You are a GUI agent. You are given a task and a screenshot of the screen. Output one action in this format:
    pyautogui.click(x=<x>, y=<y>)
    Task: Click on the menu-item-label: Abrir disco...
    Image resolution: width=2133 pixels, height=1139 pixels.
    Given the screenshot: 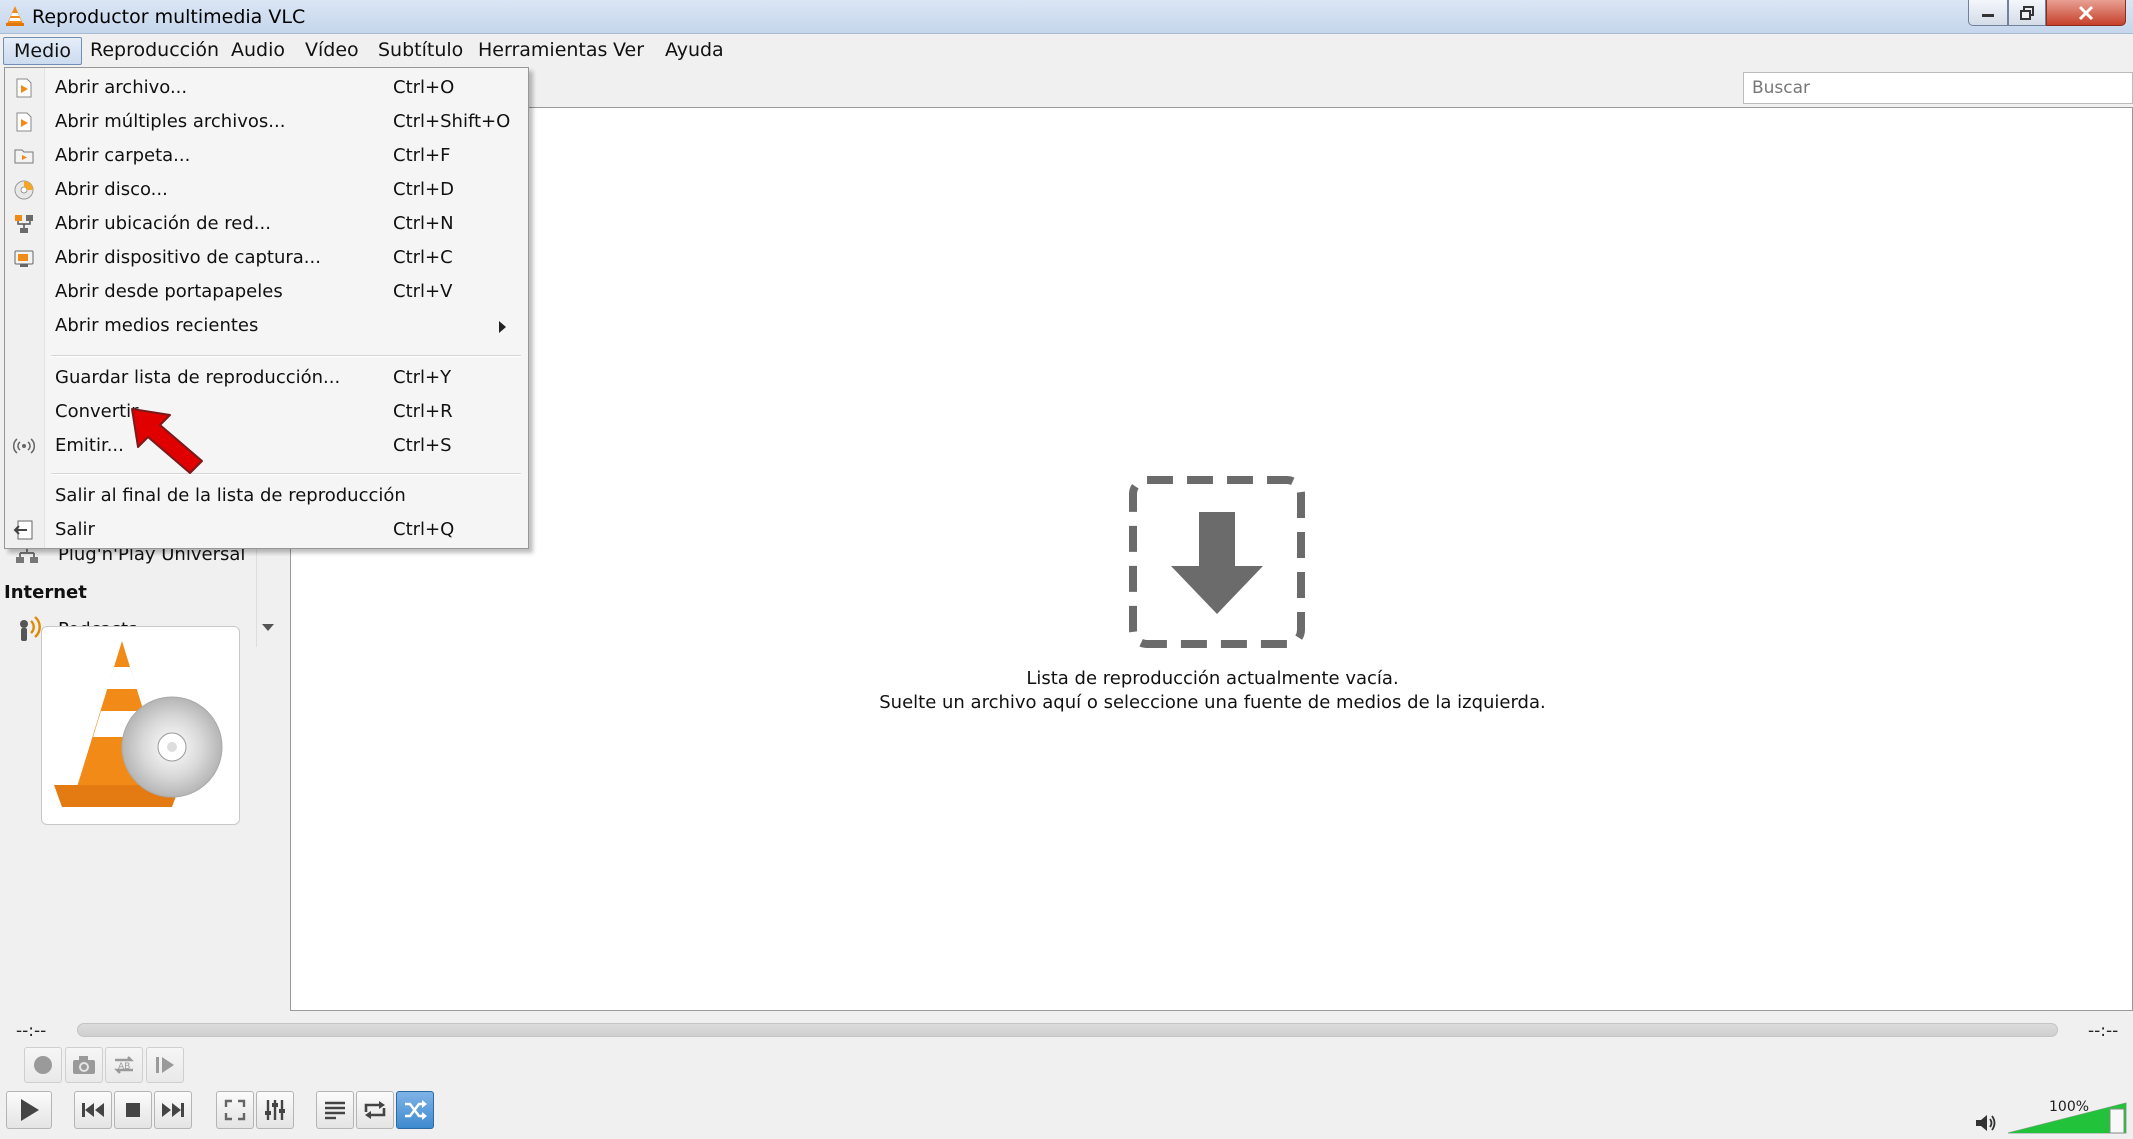 What is the action you would take?
    pyautogui.click(x=111, y=189)
    